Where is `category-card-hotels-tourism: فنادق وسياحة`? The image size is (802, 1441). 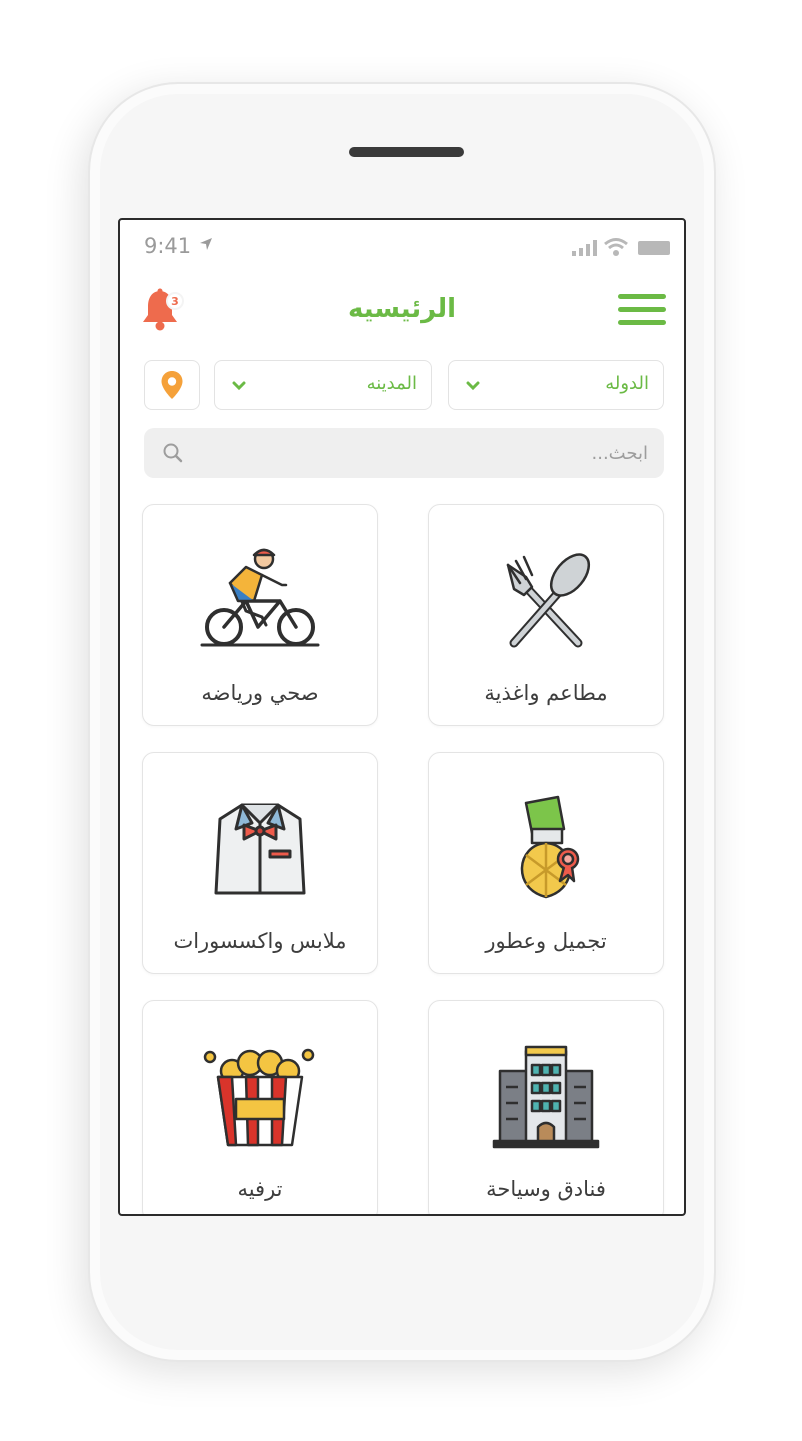
category-card-hotels-tourism: فنادق وسياحة is located at coordinates (546, 1107).